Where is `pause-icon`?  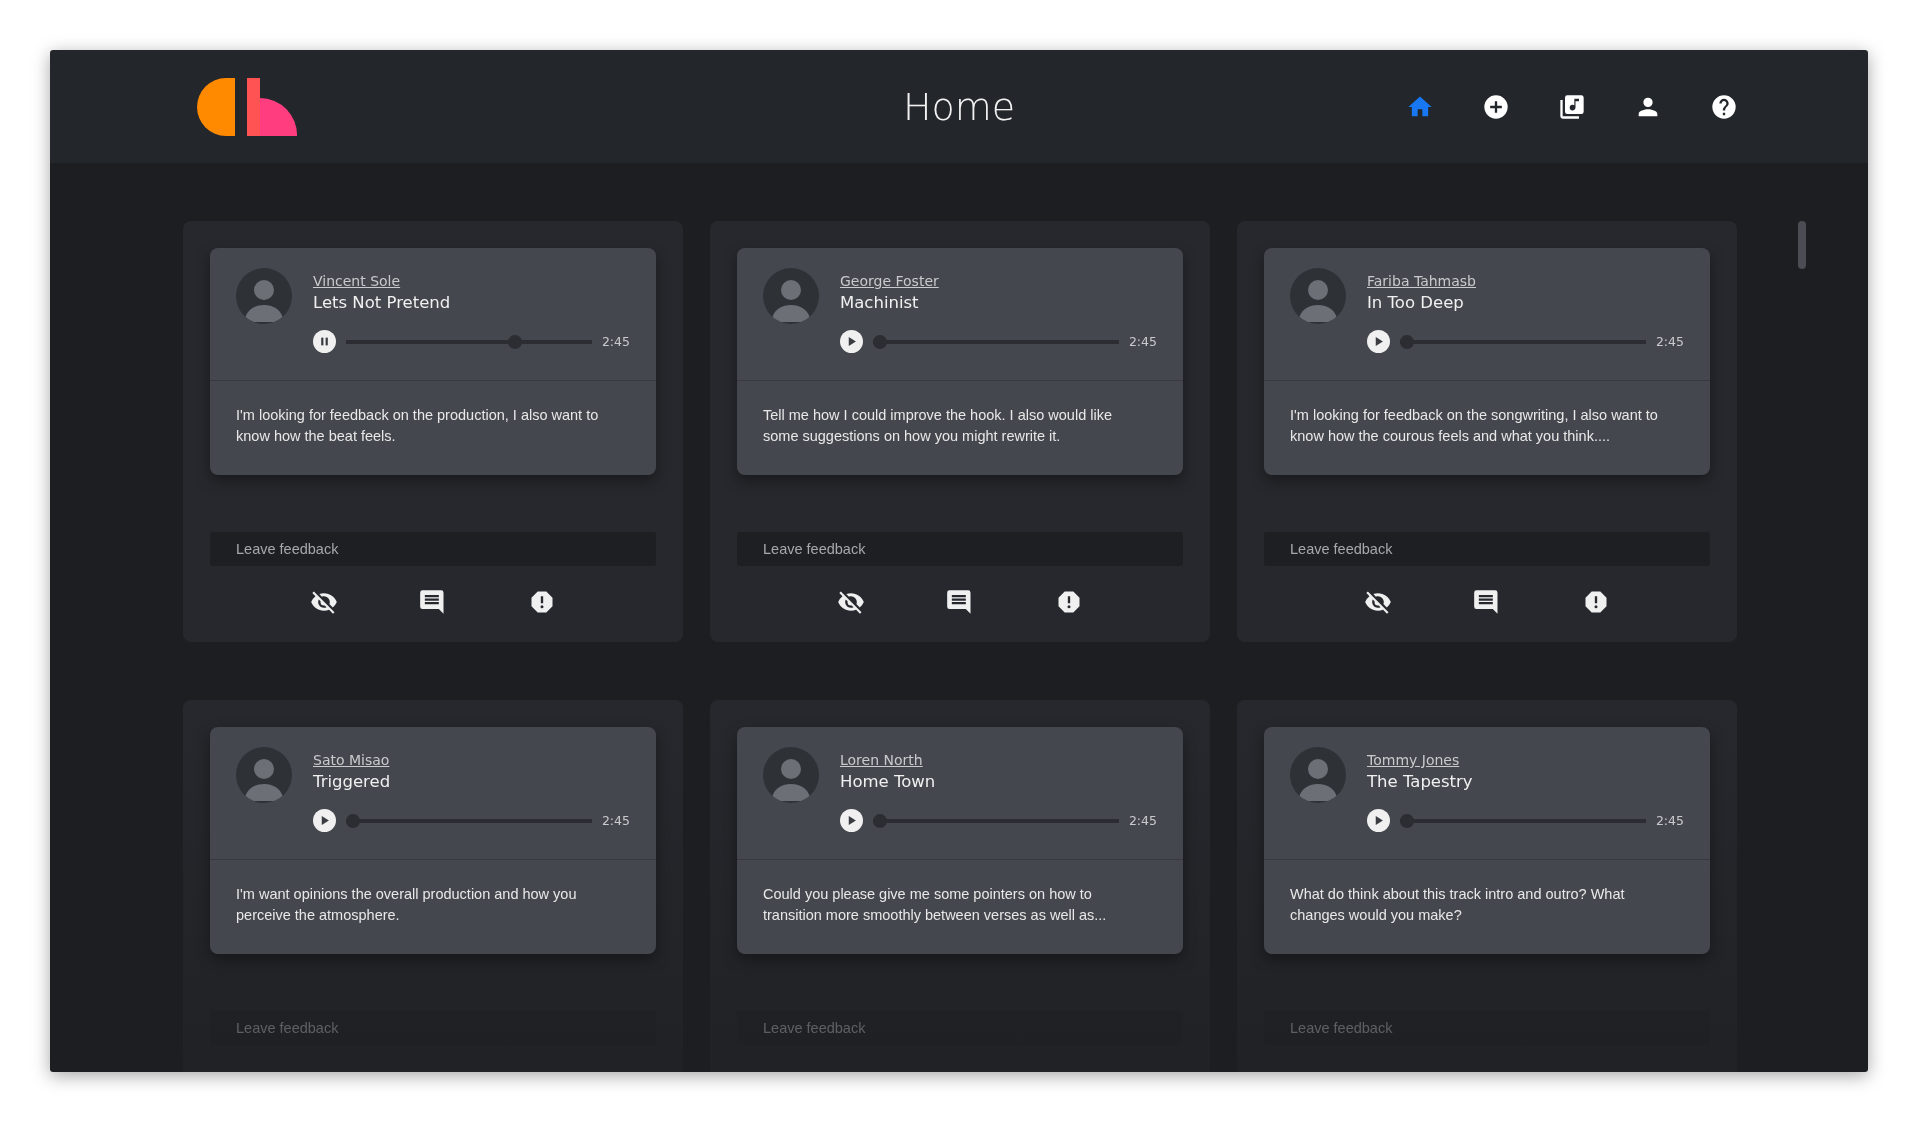
pause-icon is located at coordinates (324, 341).